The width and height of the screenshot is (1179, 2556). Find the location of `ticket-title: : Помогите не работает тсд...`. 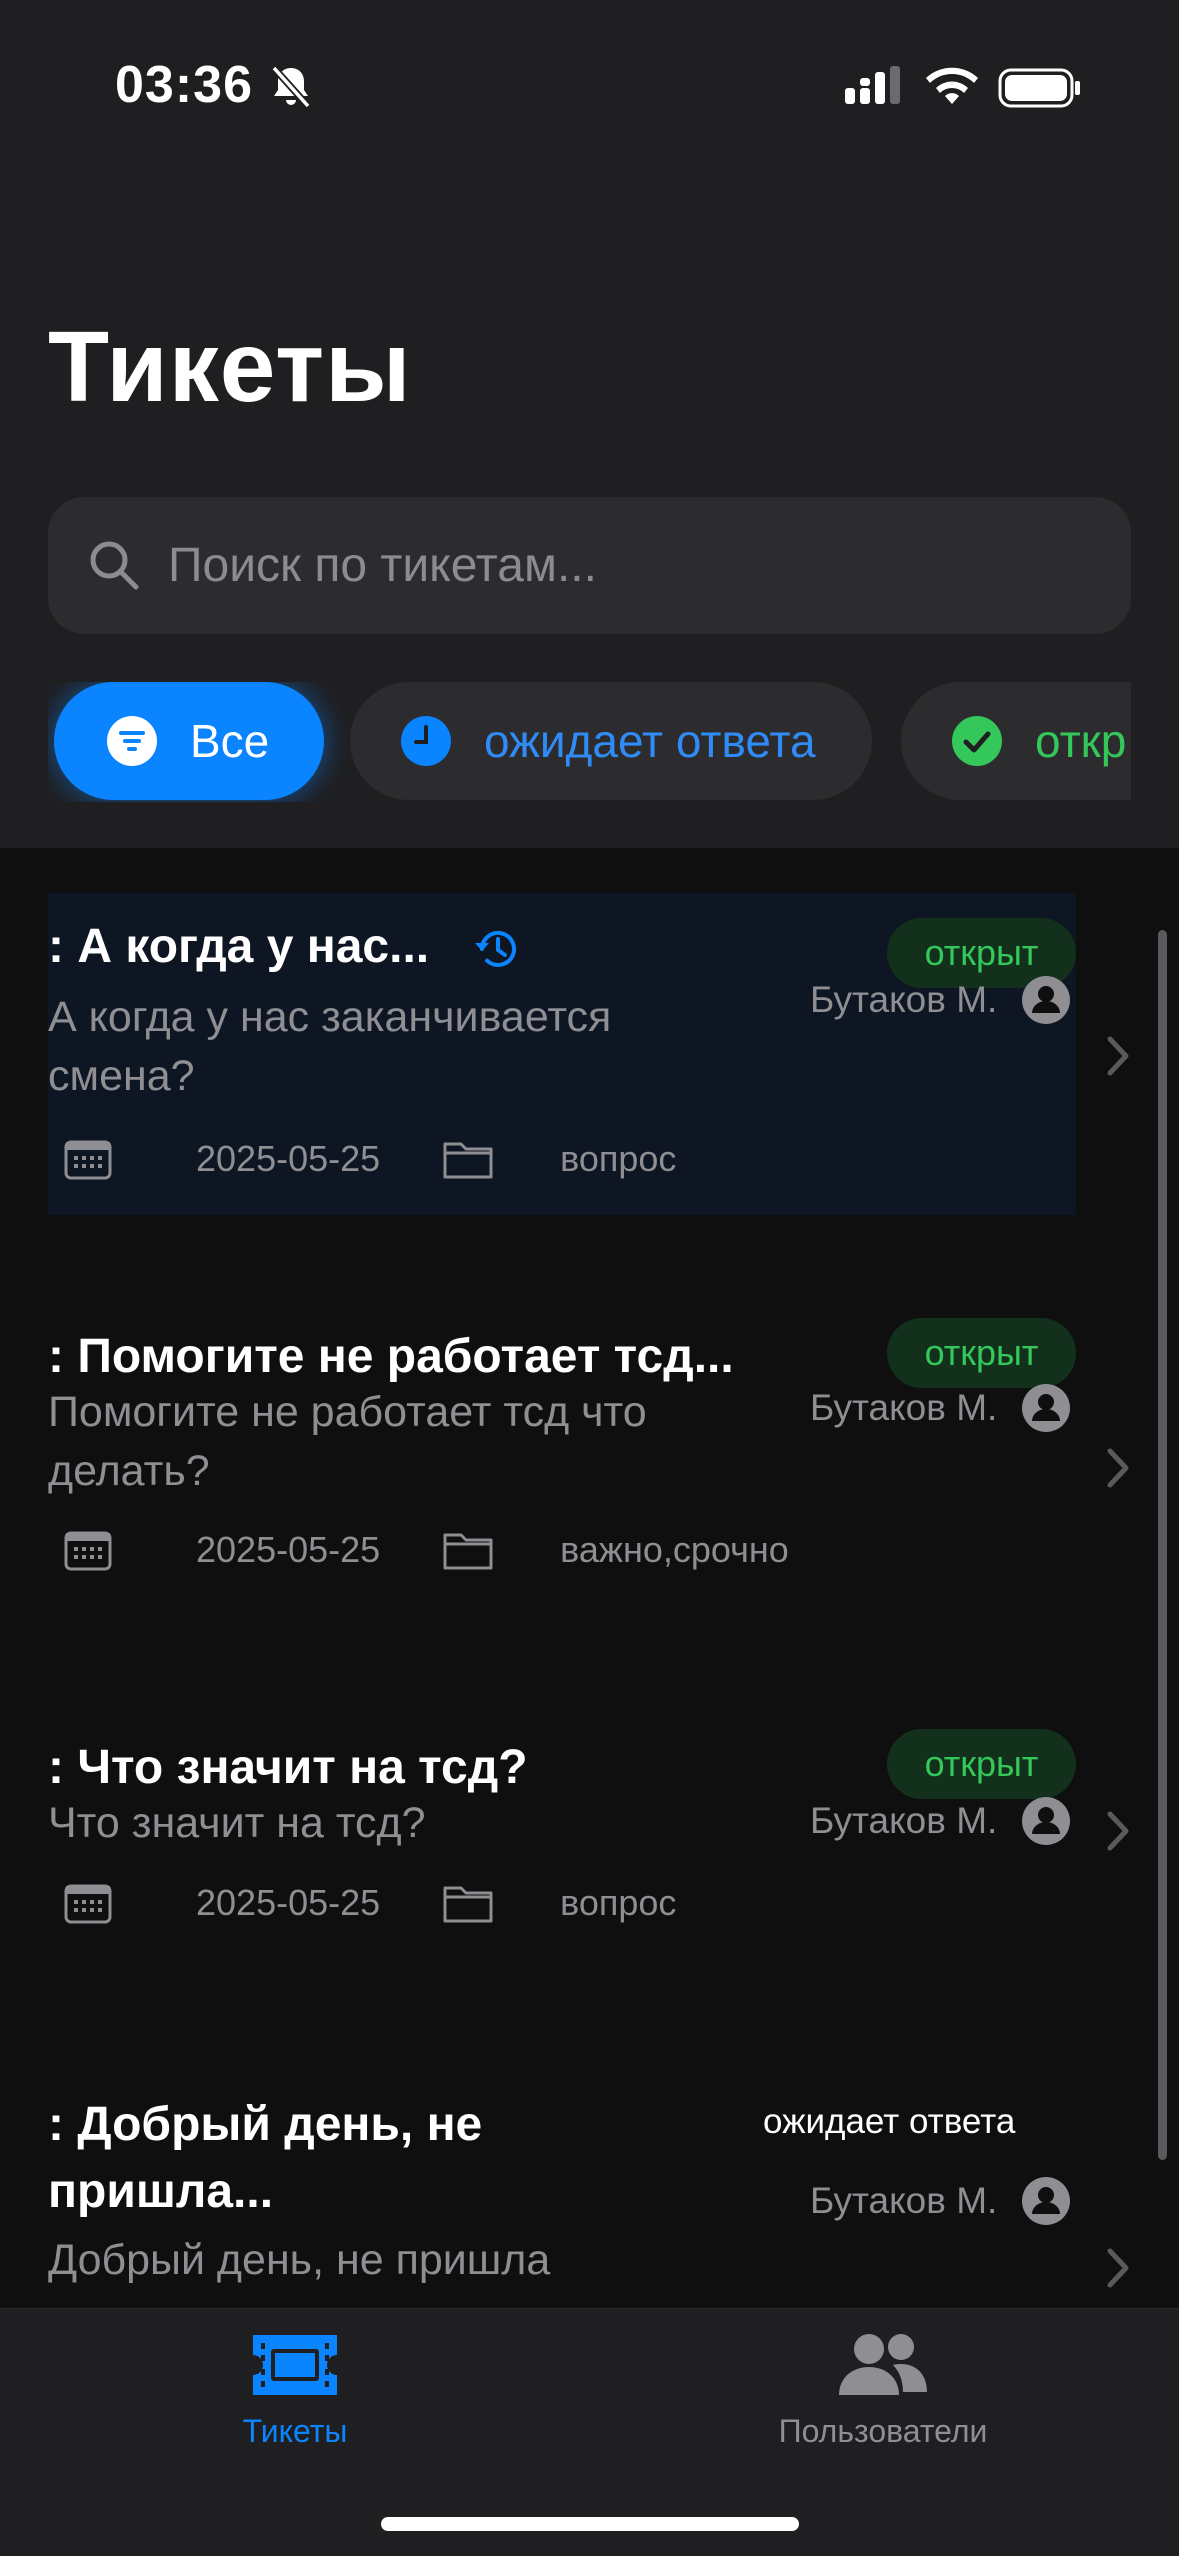

ticket-title: : Помогите не работает тсд... is located at coordinates (391, 1356).